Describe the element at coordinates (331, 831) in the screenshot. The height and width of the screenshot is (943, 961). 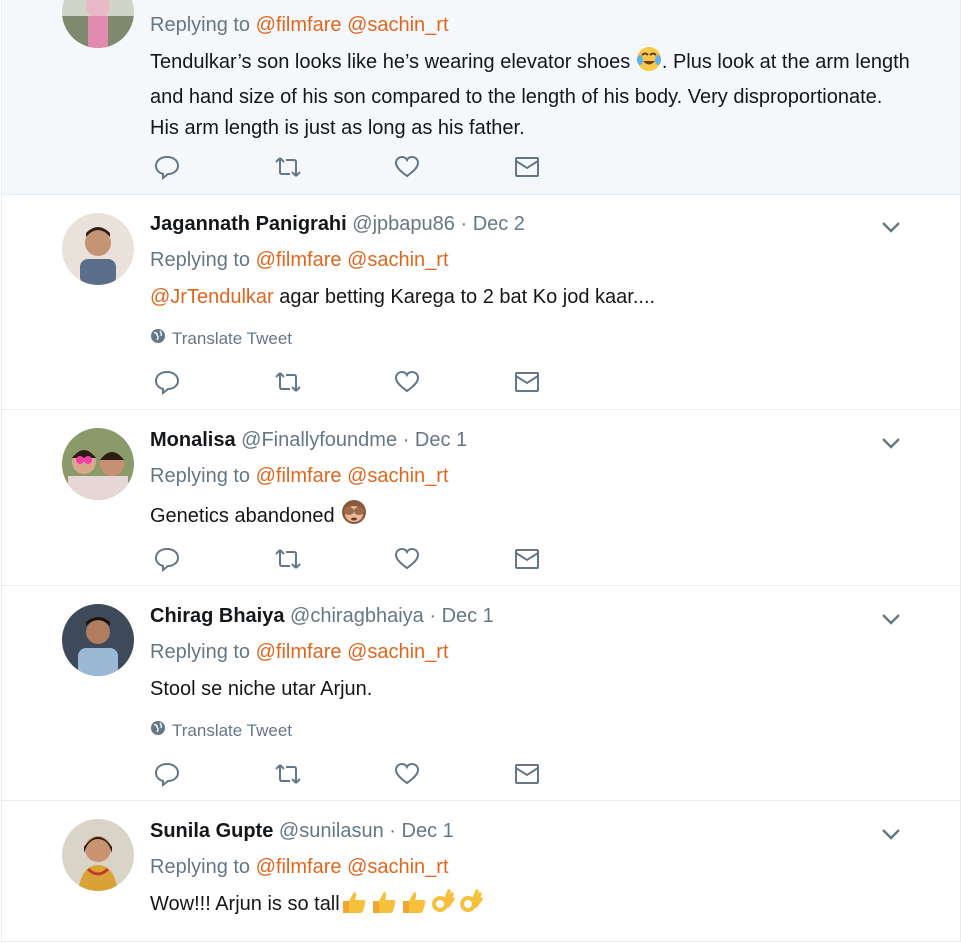
I see `user-handle: @sunilasun` at that location.